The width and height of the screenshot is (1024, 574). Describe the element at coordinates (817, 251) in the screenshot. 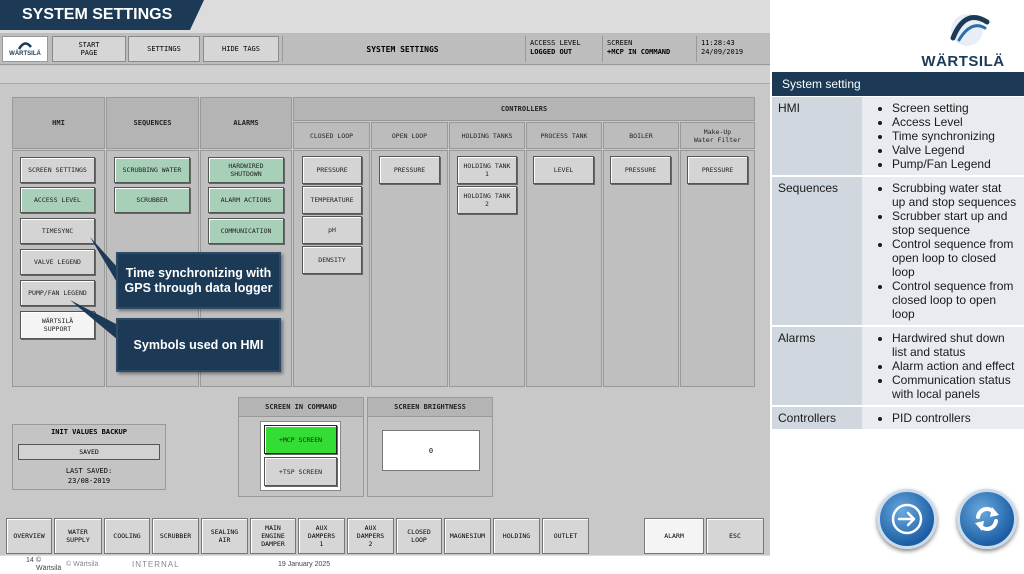

I see `info-category: Sequences` at that location.